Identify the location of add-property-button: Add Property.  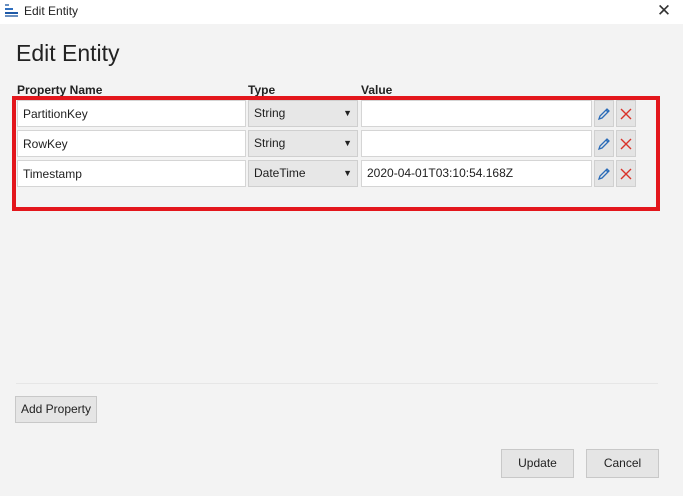
(56, 409).